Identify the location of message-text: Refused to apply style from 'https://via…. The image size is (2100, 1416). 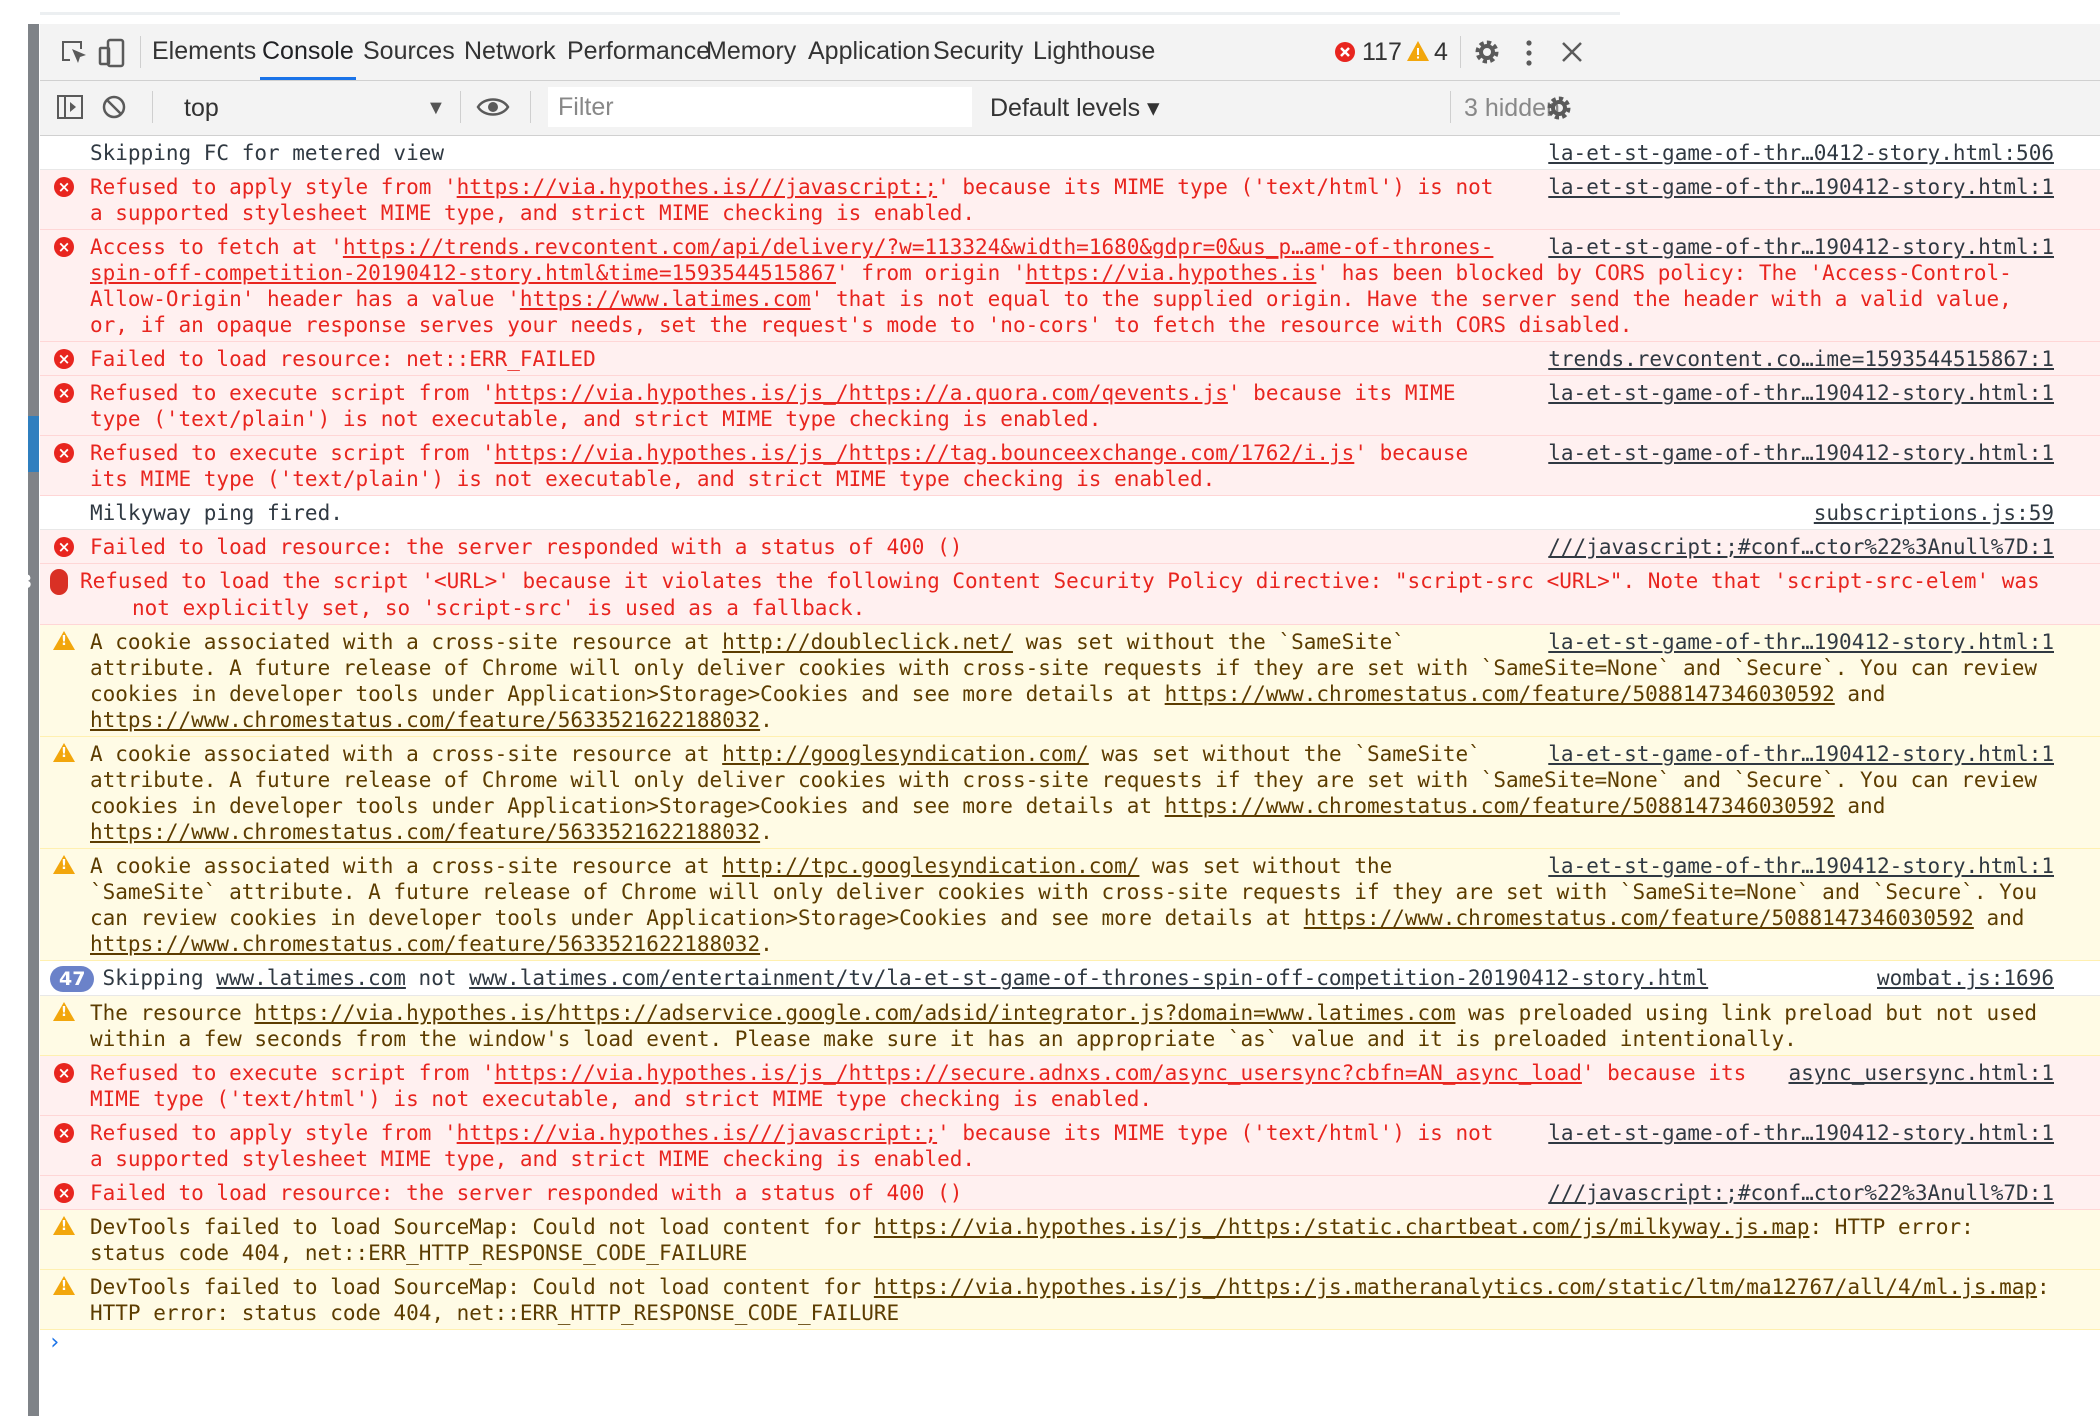
(791, 1146).